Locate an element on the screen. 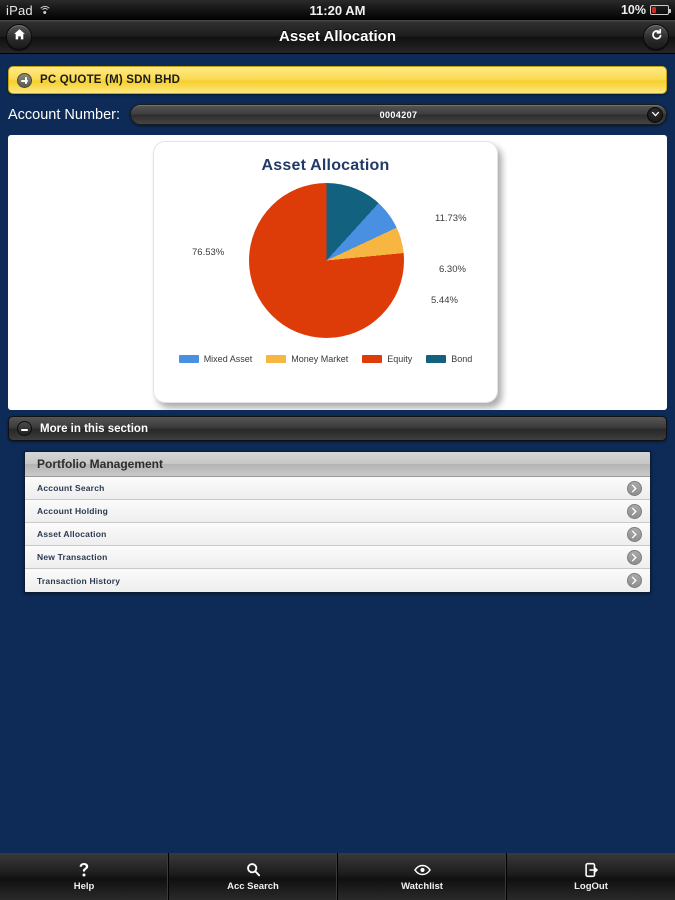 This screenshot has height=900, width=675. tab-label: LogOut is located at coordinates (591, 886).